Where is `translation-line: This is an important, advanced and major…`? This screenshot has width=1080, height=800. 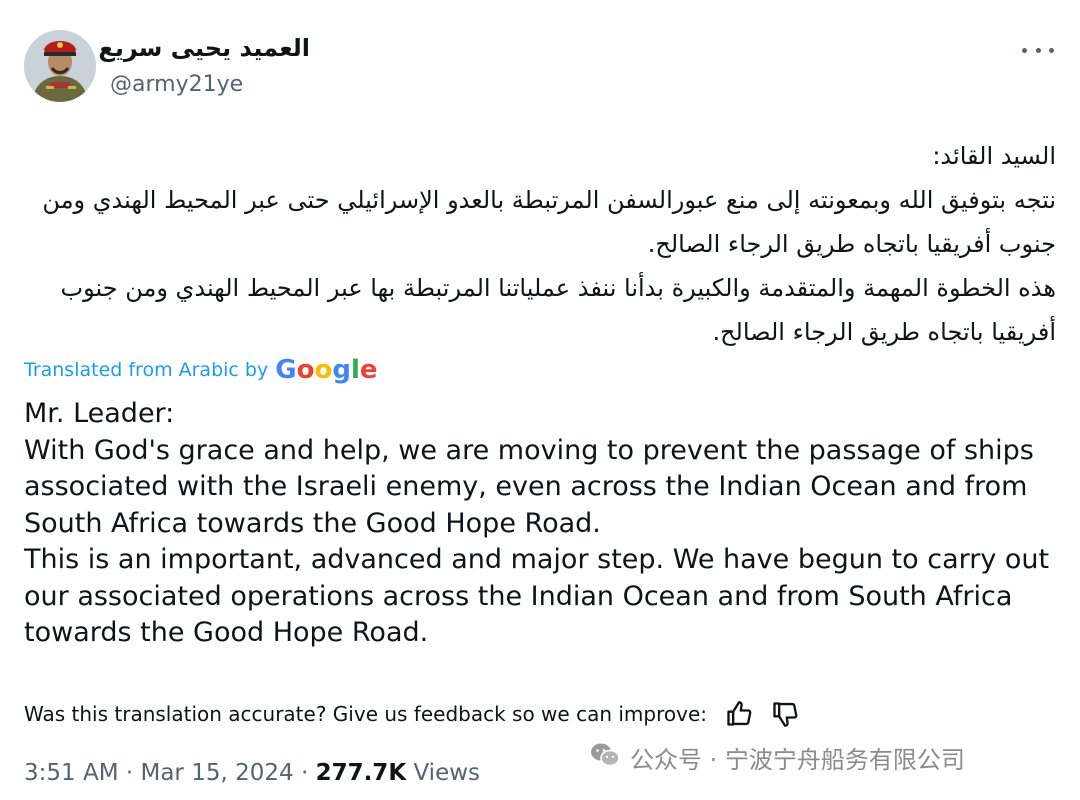 translation-line: This is an important, advanced and major… is located at coordinates (537, 596).